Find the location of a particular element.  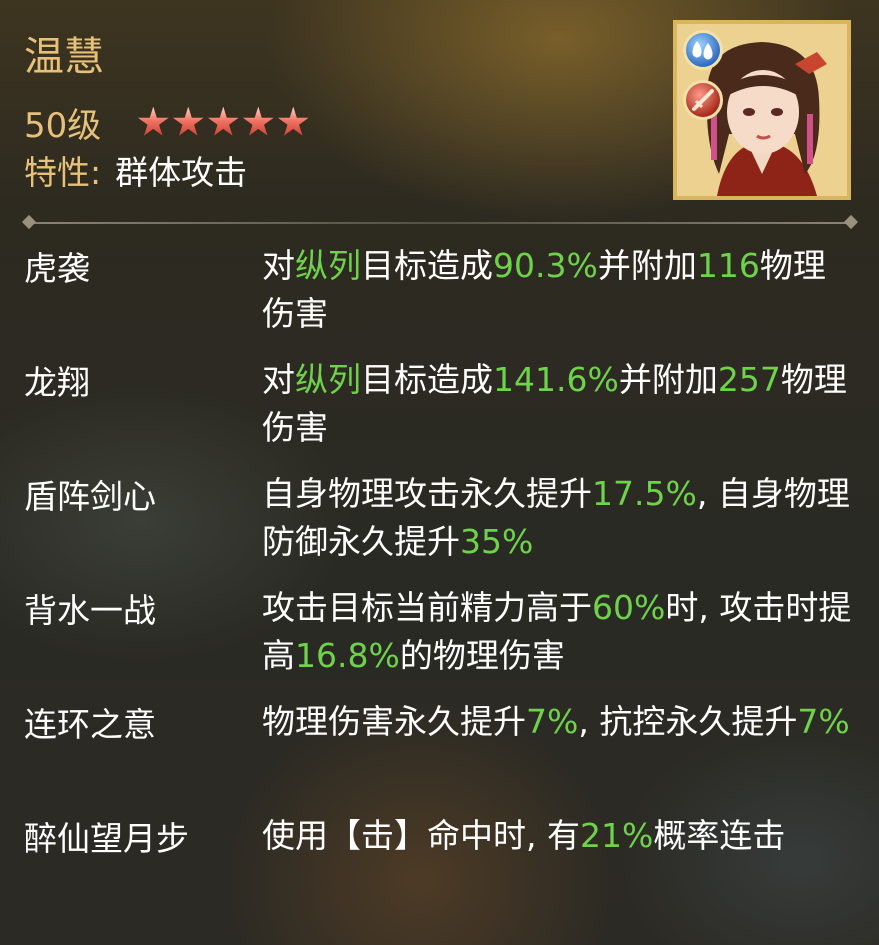

skill-name: 龙翔 is located at coordinates (57, 382).